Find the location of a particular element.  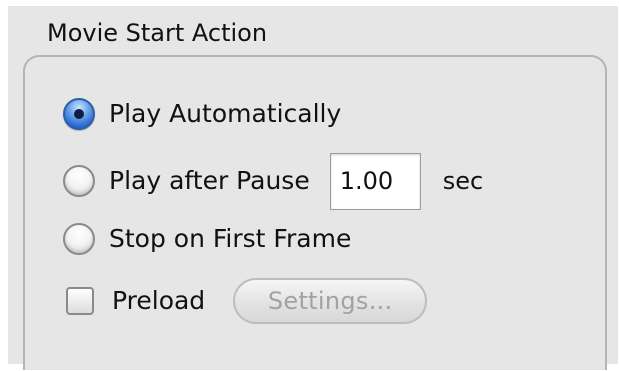

option-play-automatically: Play Automatically is located at coordinates (202, 114).